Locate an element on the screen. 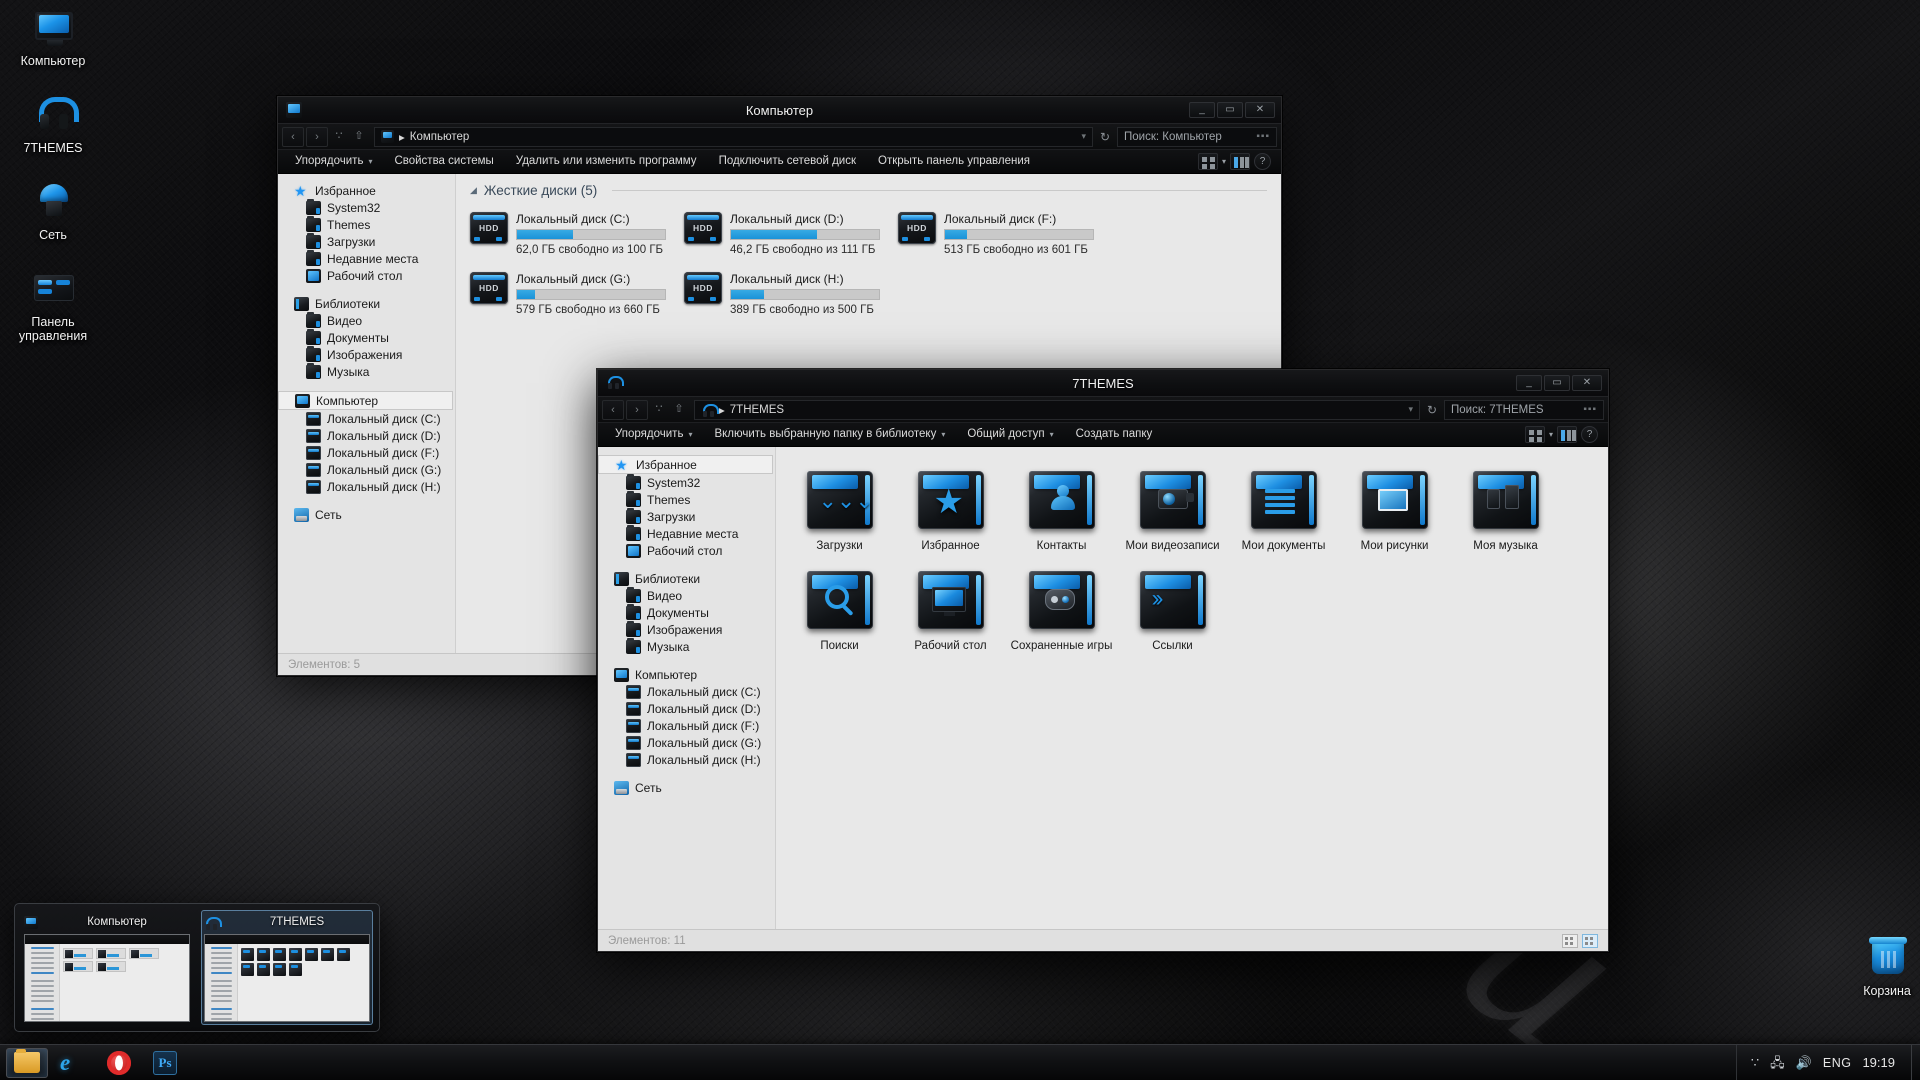  details-view-icon is located at coordinates (1570, 940).